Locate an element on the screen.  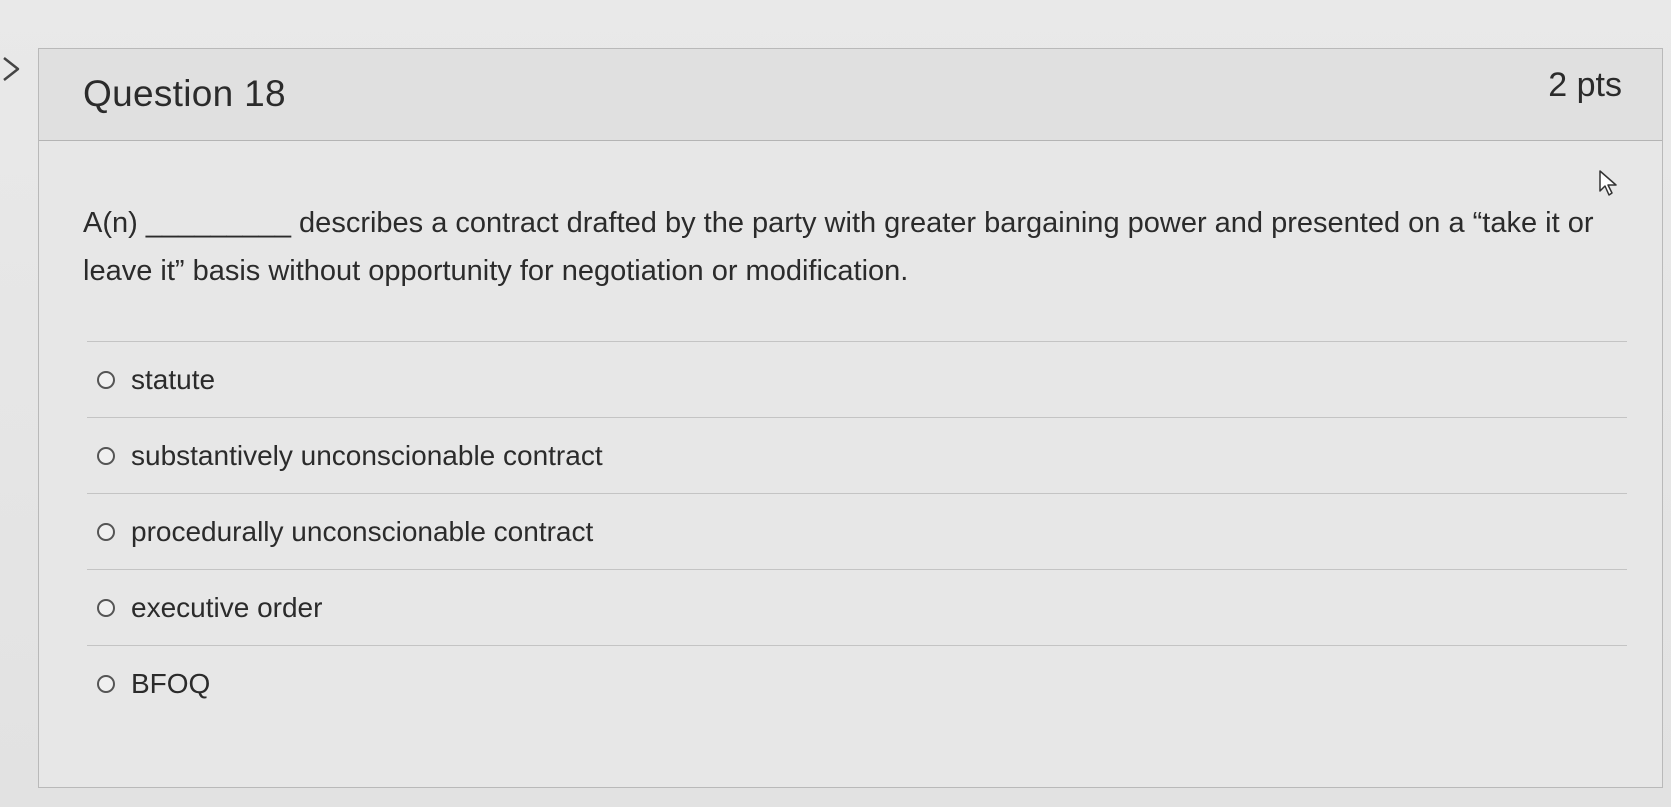
chevron-right-icon is located at coordinates (11, 69).